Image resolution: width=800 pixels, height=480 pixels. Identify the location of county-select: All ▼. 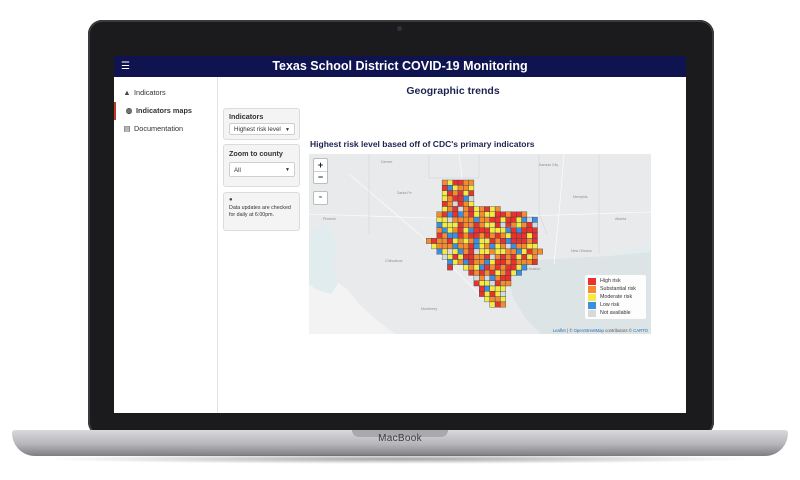
(262, 169).